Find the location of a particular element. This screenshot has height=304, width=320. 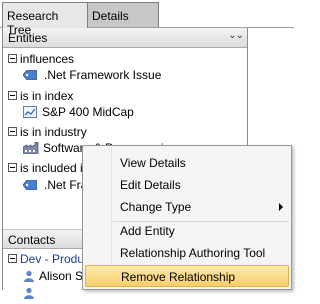

submenu-arrow-icon is located at coordinates (281, 207).